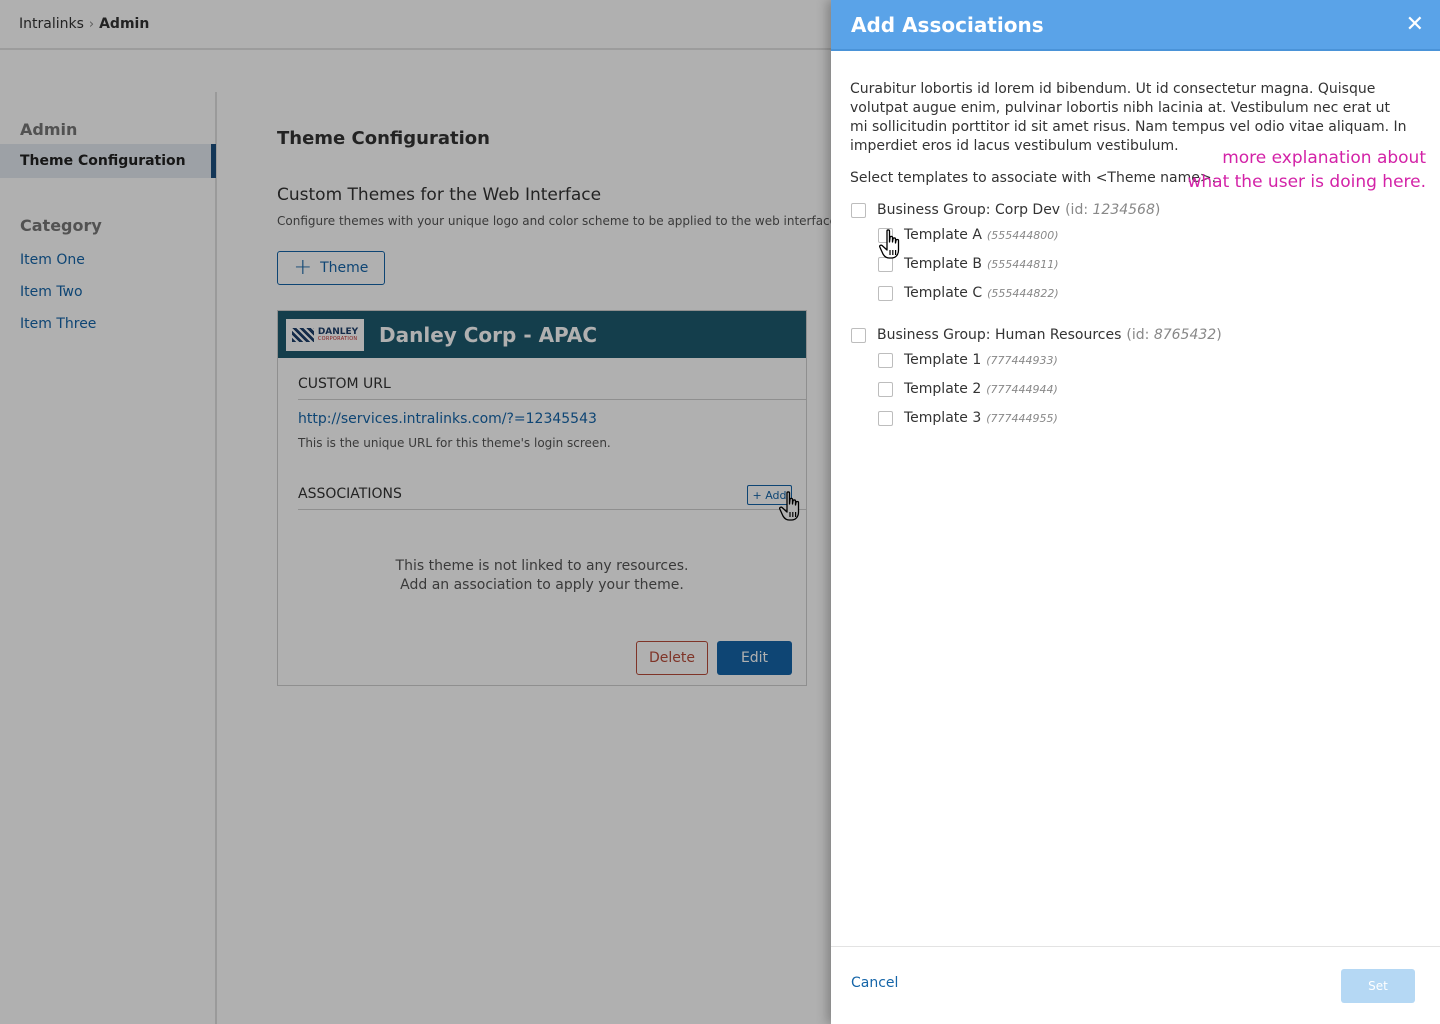  I want to click on set-button: Set, so click(1378, 986).